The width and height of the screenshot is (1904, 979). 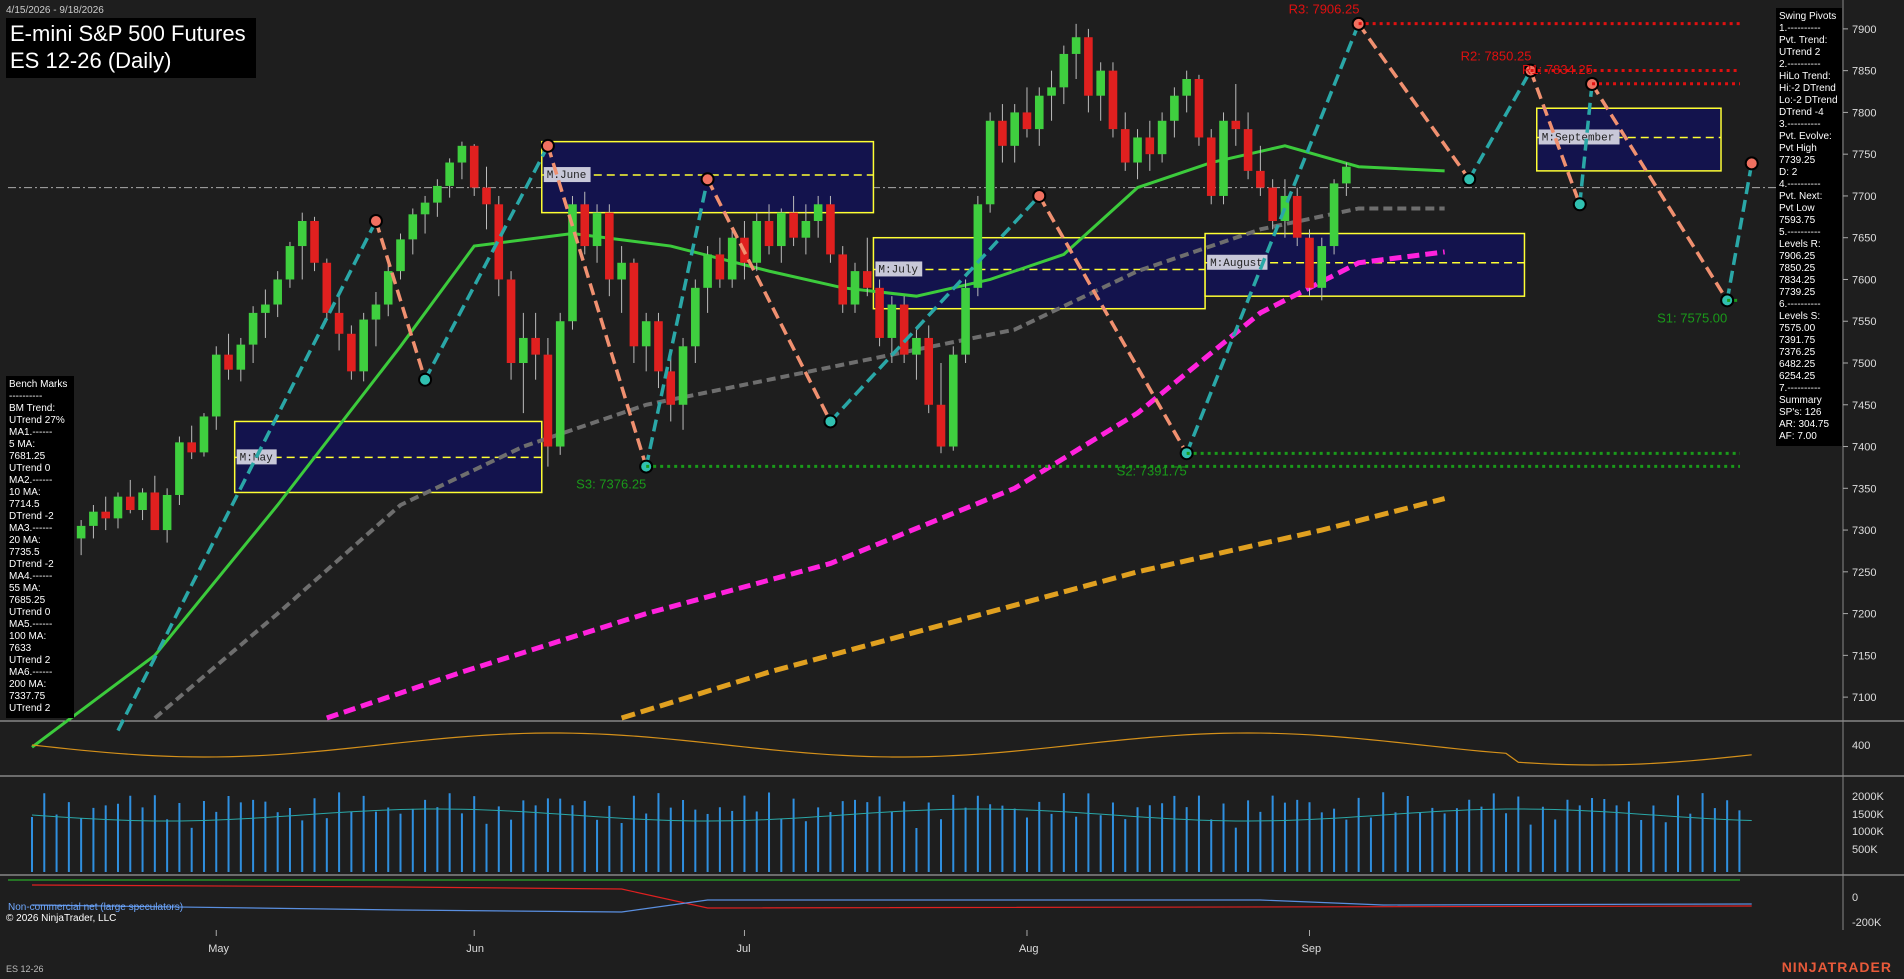 I want to click on price-tick-label: 7450, so click(x=1864, y=406).